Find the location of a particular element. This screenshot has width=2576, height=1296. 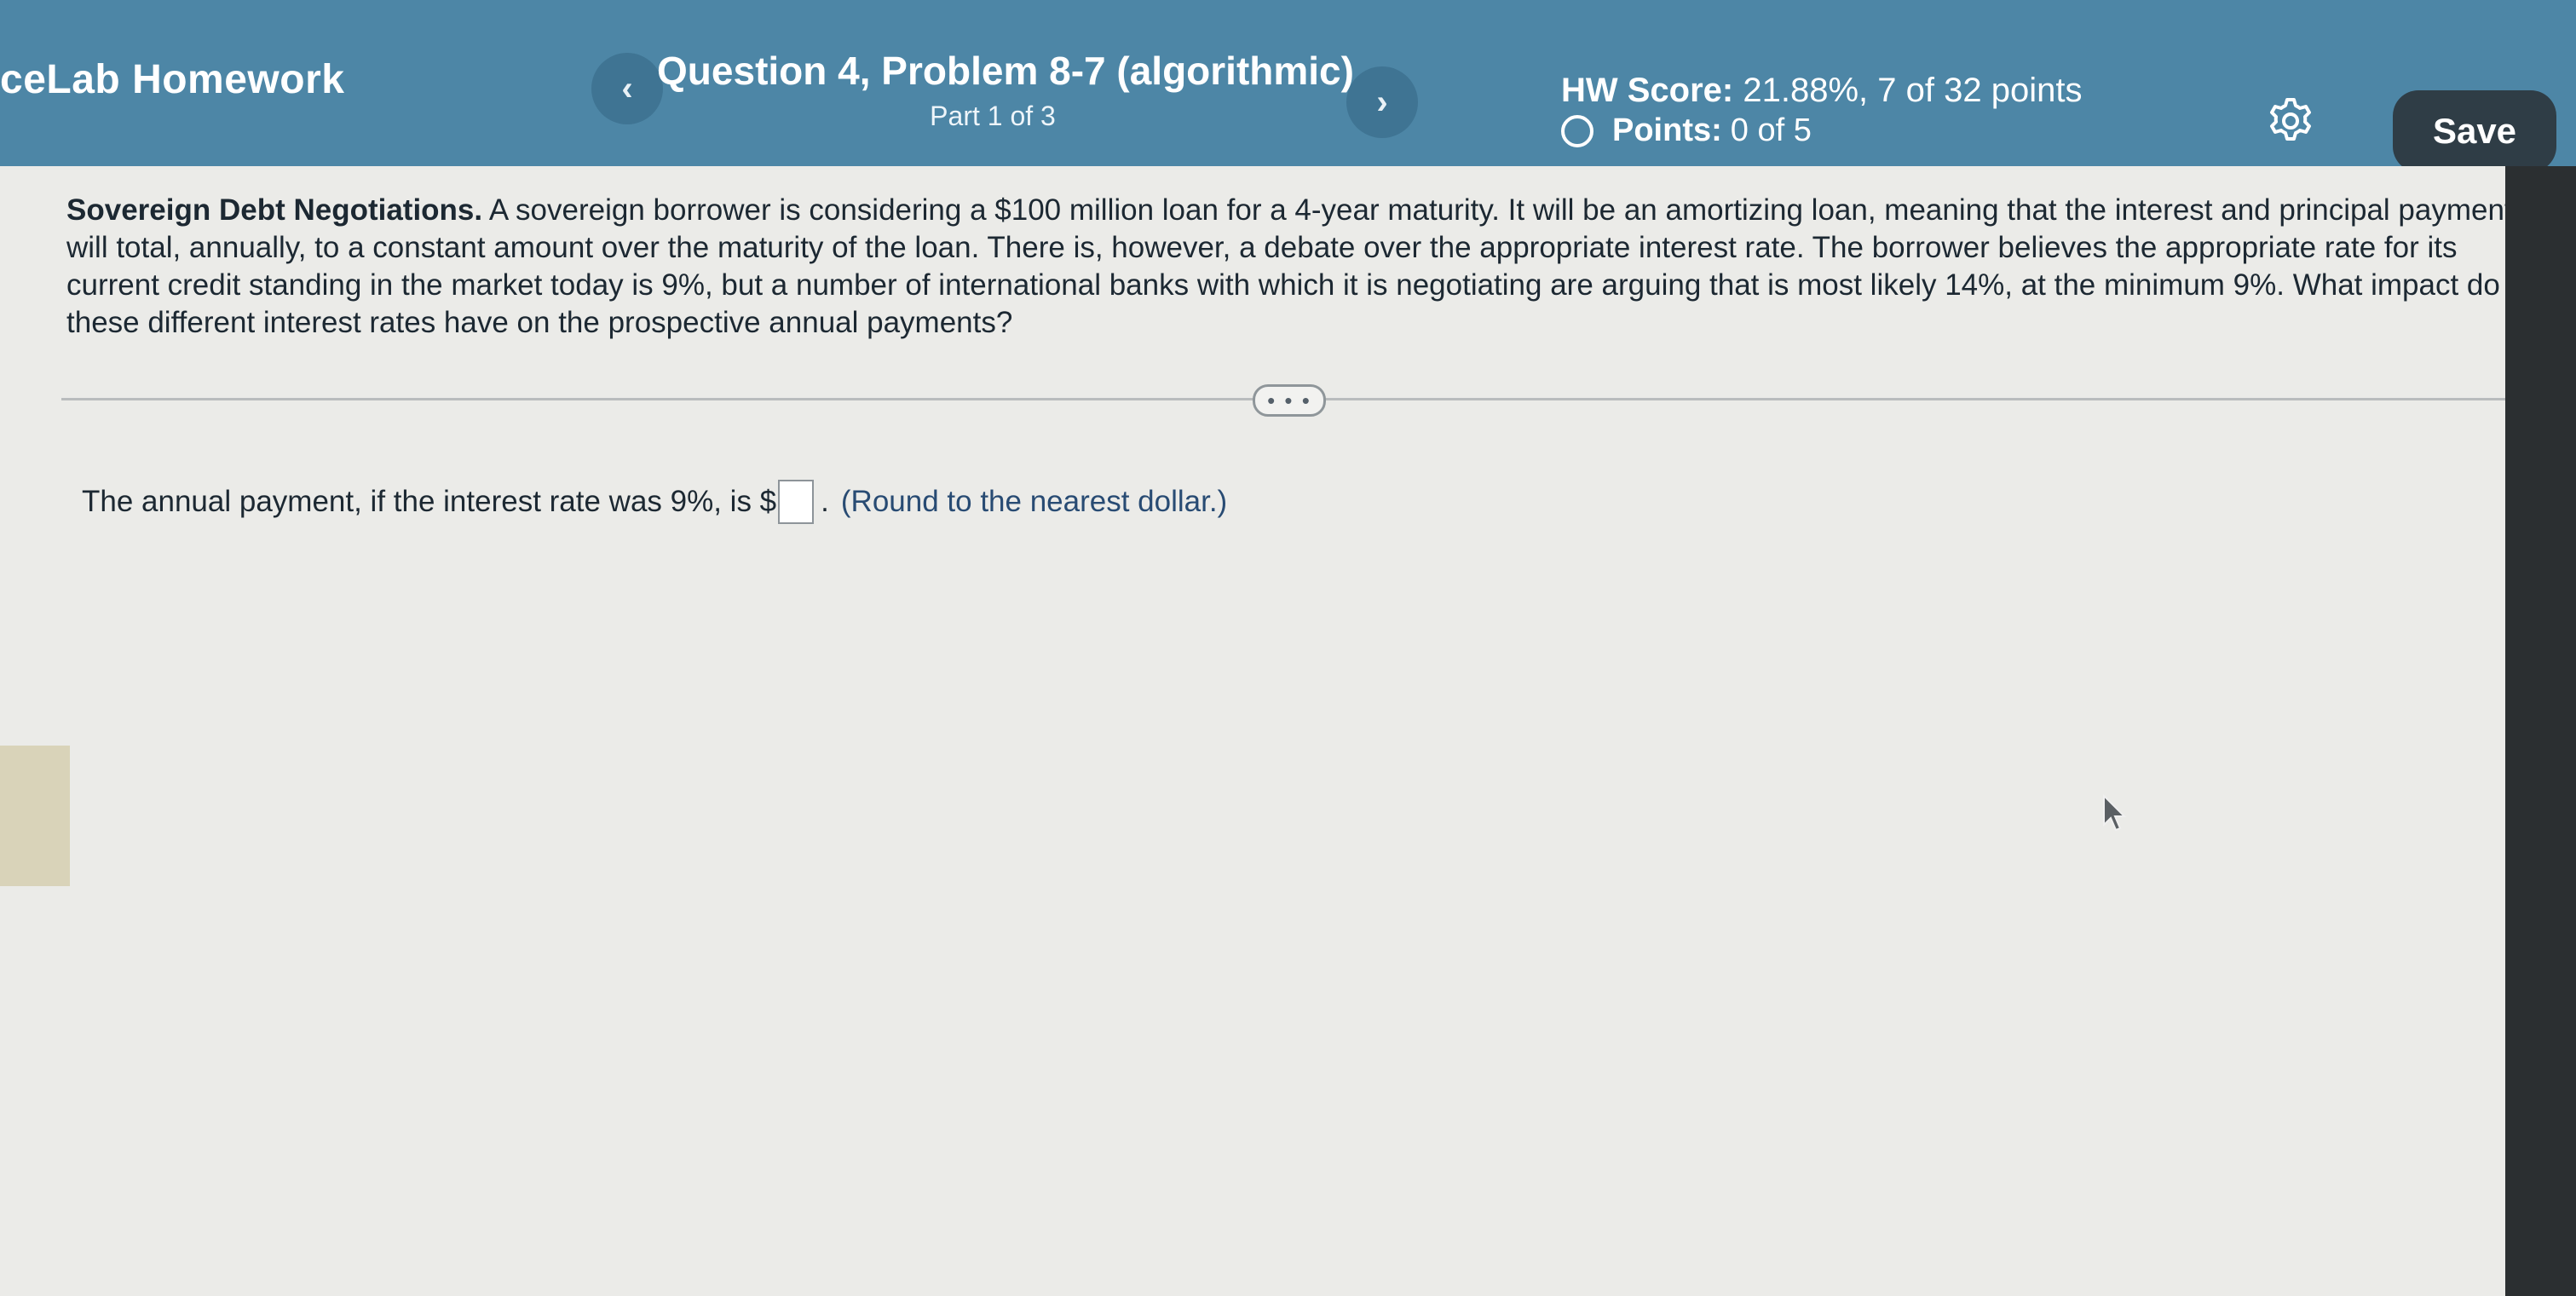

hw-score: HW Score: 21.88%, 7 of 32 points is located at coordinates (1821, 91).